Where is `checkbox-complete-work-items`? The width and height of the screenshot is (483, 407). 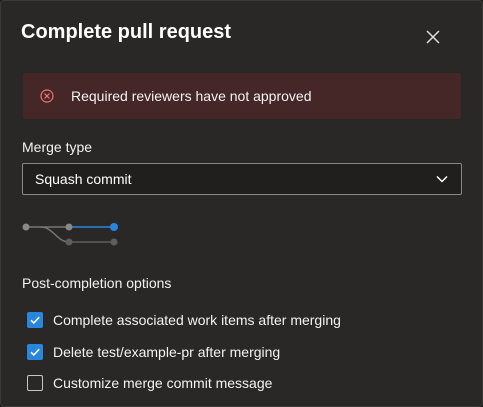 checkbox-complete-work-items is located at coordinates (35, 320).